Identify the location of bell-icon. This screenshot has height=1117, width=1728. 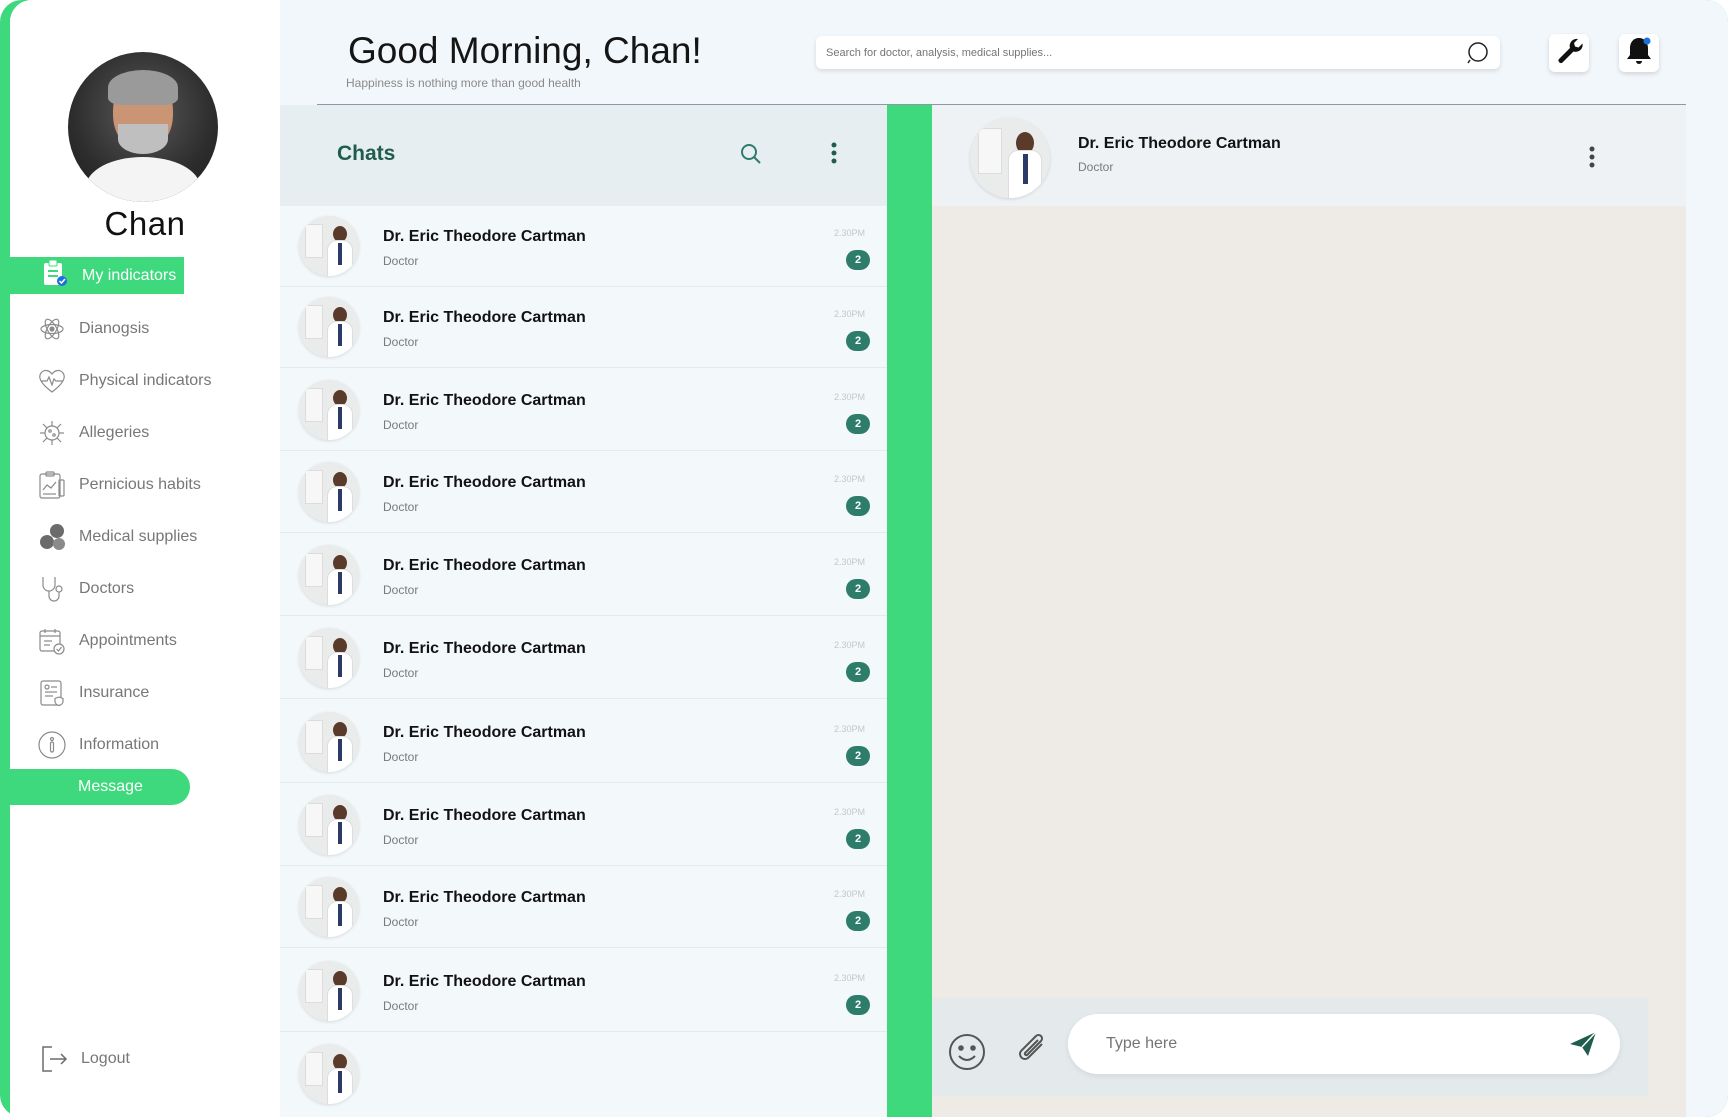
(1639, 53).